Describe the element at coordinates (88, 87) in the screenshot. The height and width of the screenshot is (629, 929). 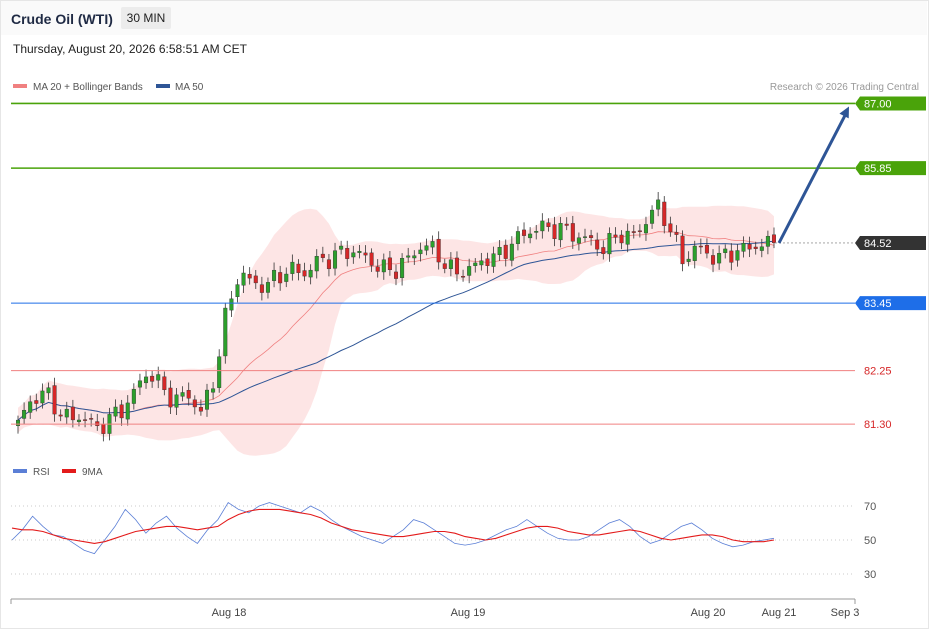
I see `legend-label-ma20: MA 20 + Bollinger Bands` at that location.